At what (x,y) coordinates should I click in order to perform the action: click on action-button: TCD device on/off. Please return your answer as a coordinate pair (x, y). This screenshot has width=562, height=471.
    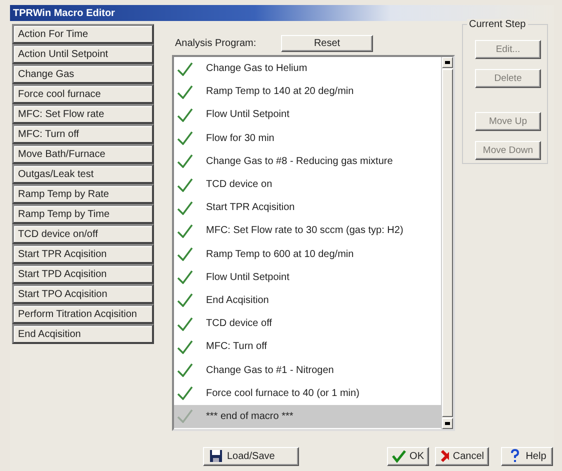
    Looking at the image, I should click on (83, 234).